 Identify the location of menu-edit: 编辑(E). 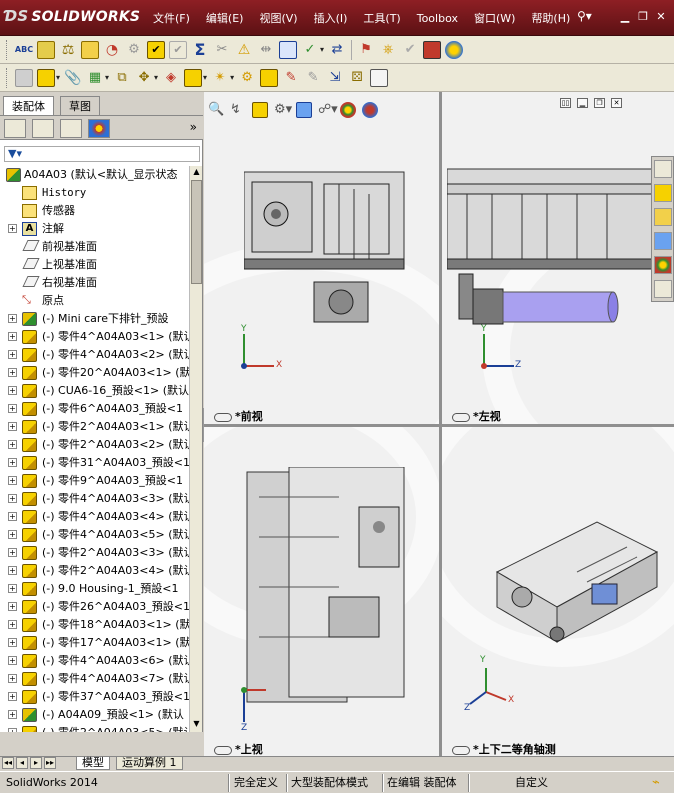
(225, 19).